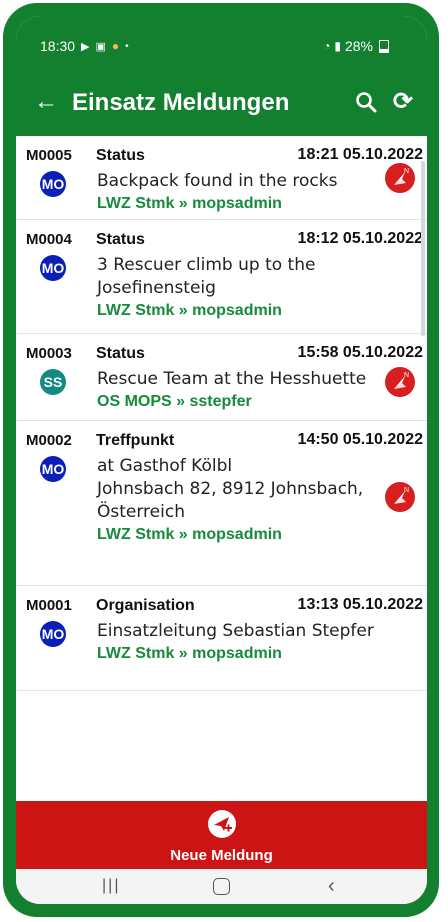 This screenshot has width=448, height=922. Describe the element at coordinates (331, 886) in the screenshot. I see `back-nav-icon: ‹` at that location.